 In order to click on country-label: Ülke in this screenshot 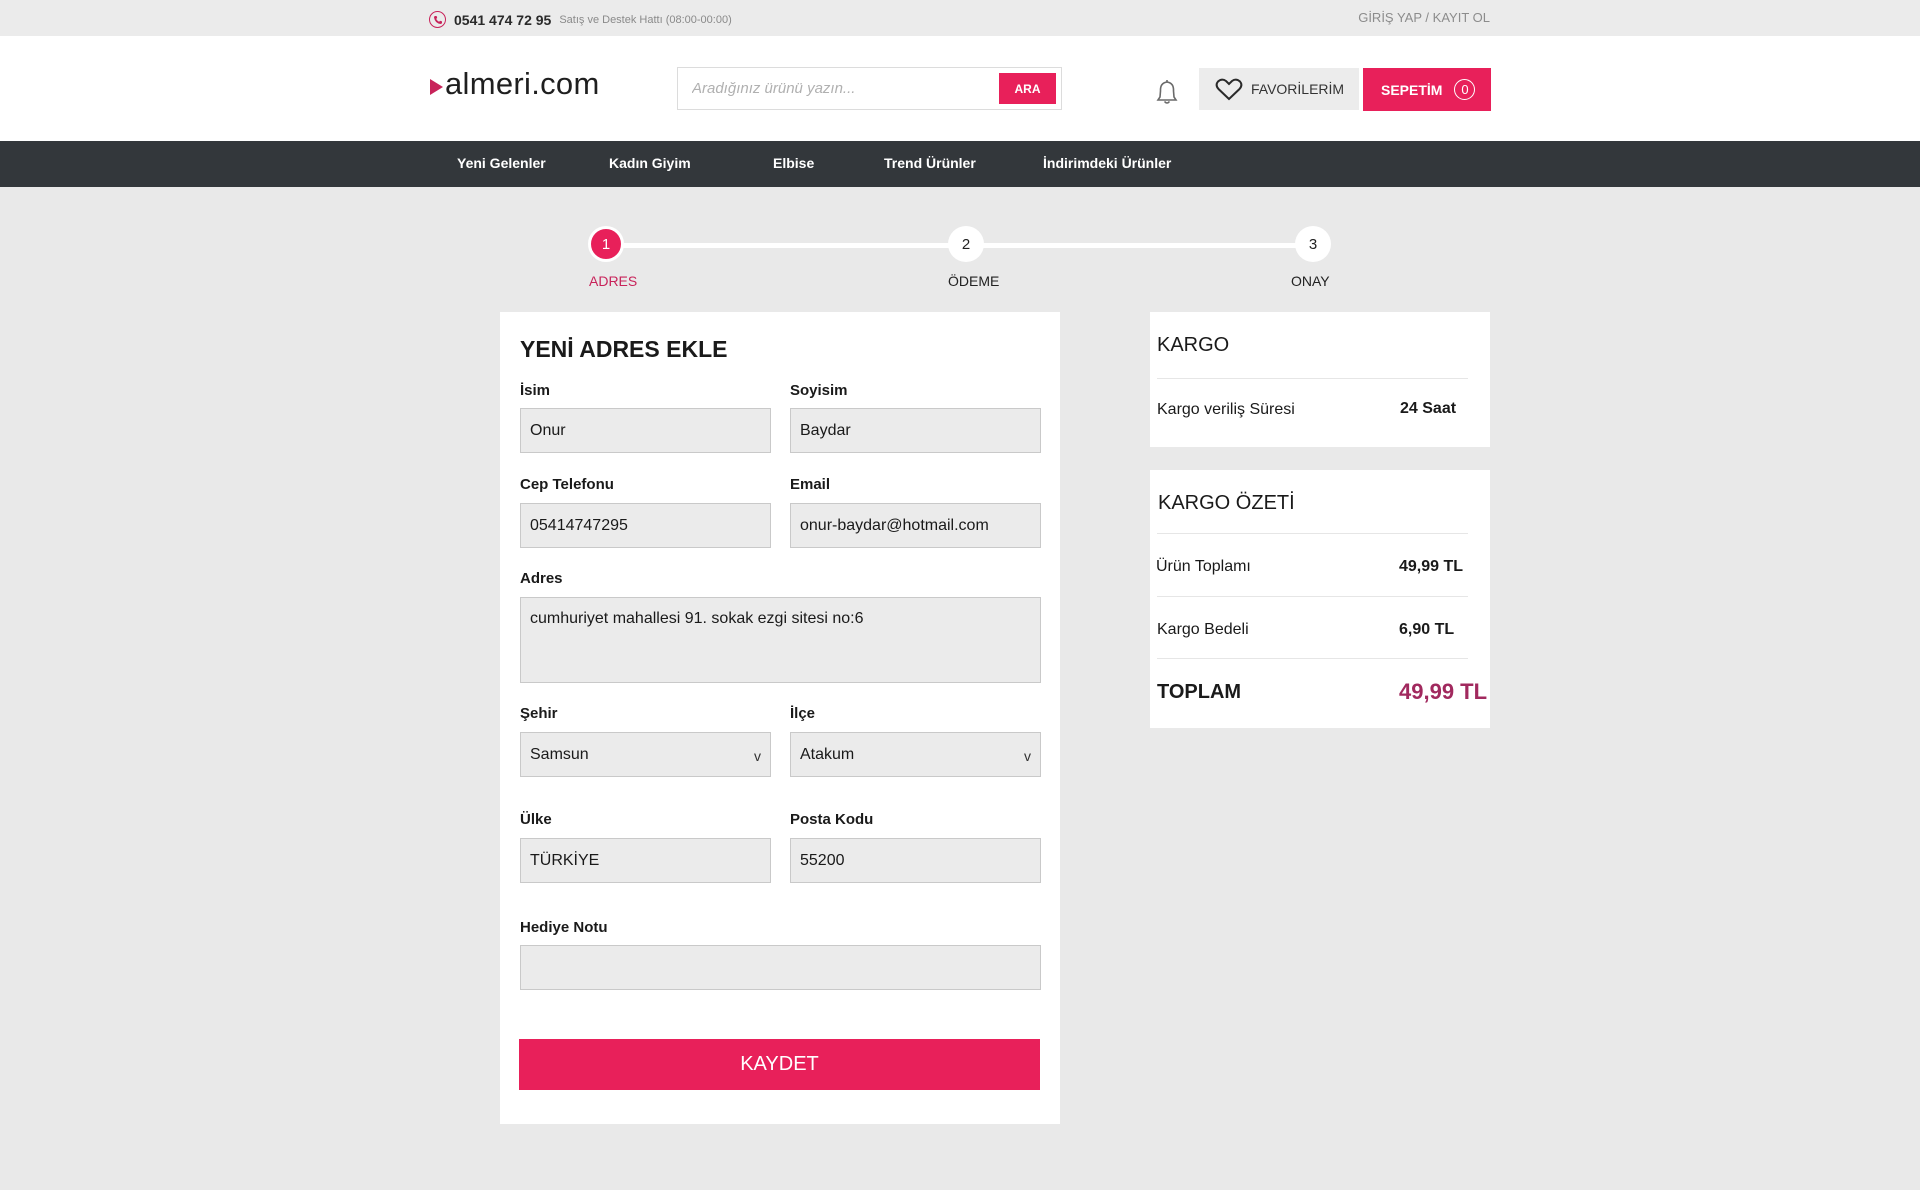, I will do `click(536, 819)`.